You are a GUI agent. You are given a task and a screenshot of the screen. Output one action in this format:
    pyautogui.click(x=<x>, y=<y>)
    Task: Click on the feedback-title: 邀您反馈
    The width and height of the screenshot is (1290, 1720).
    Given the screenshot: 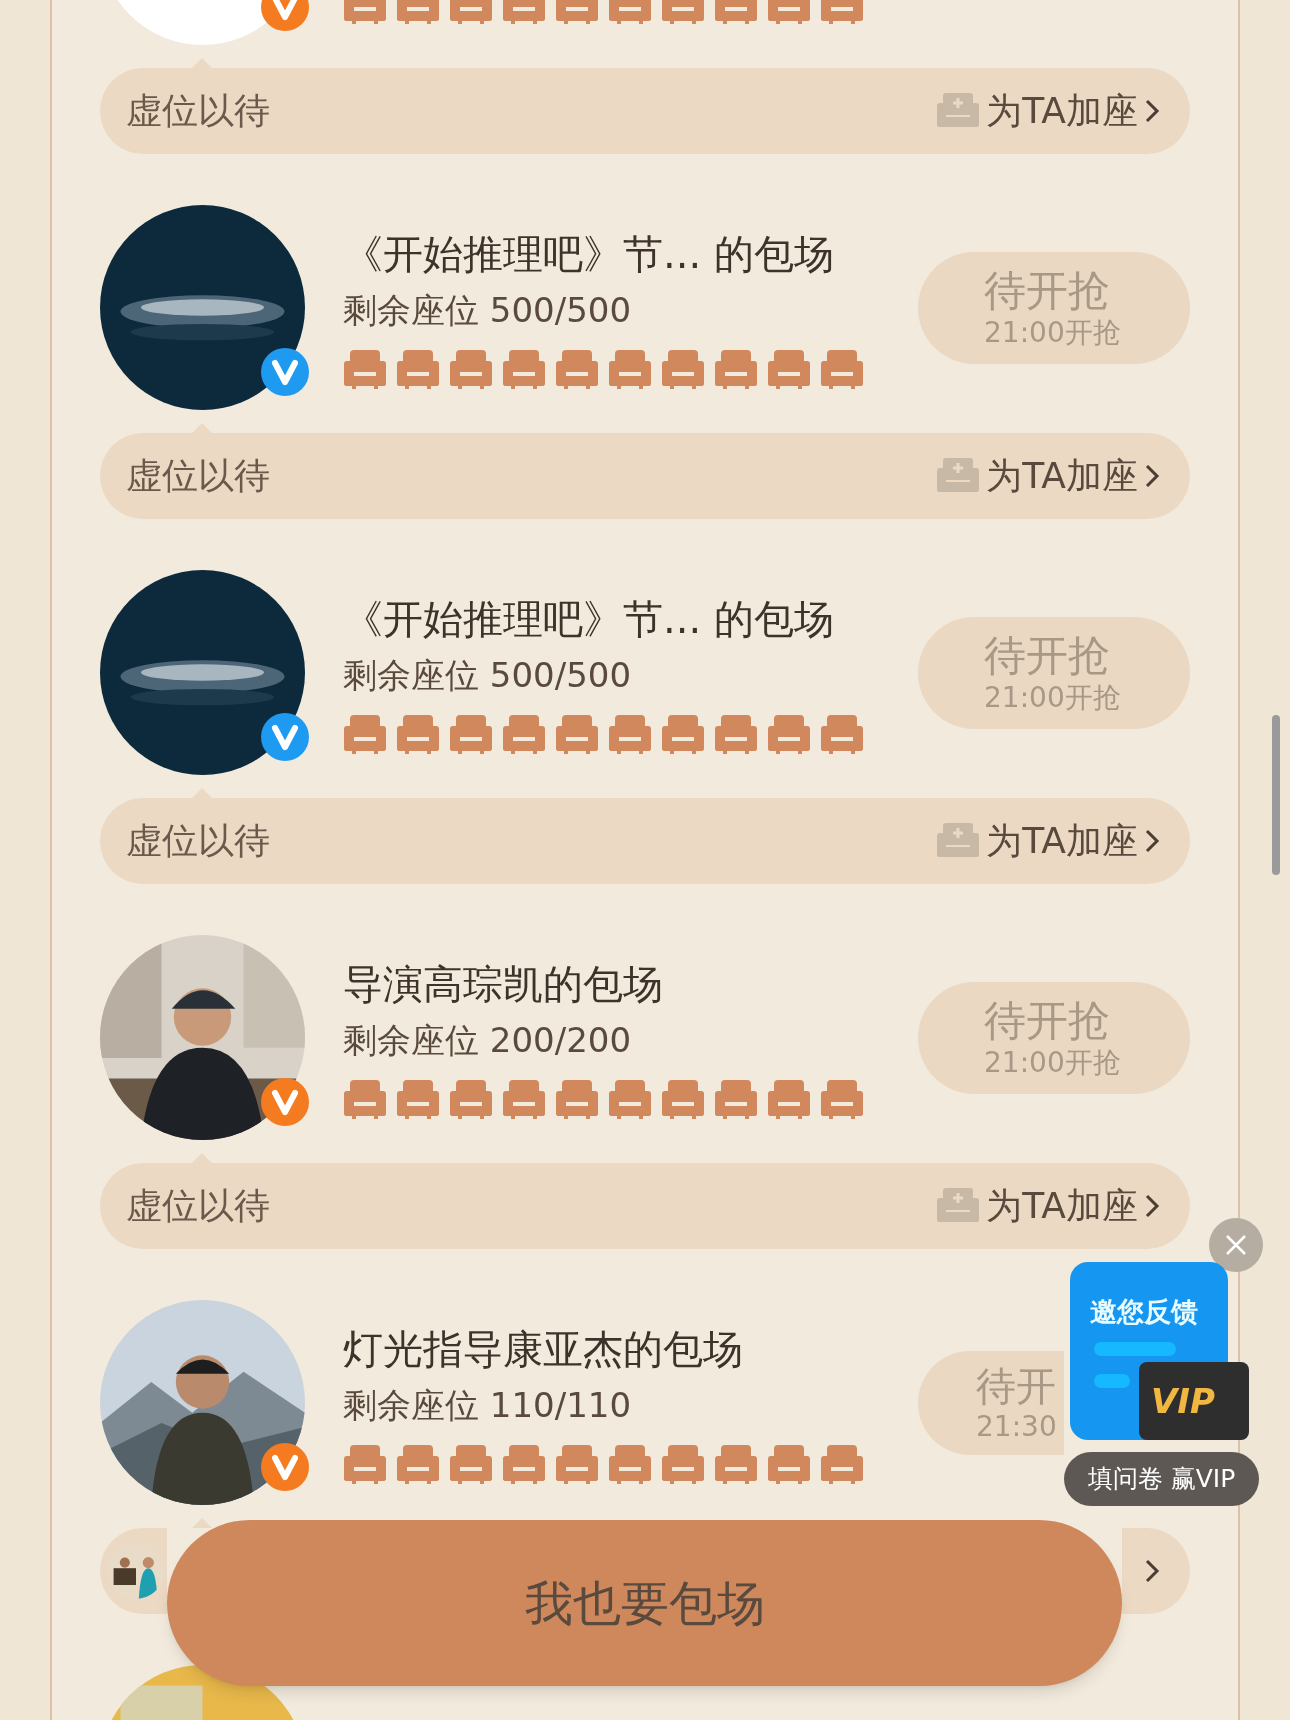 What is the action you would take?
    pyautogui.click(x=1144, y=1312)
    